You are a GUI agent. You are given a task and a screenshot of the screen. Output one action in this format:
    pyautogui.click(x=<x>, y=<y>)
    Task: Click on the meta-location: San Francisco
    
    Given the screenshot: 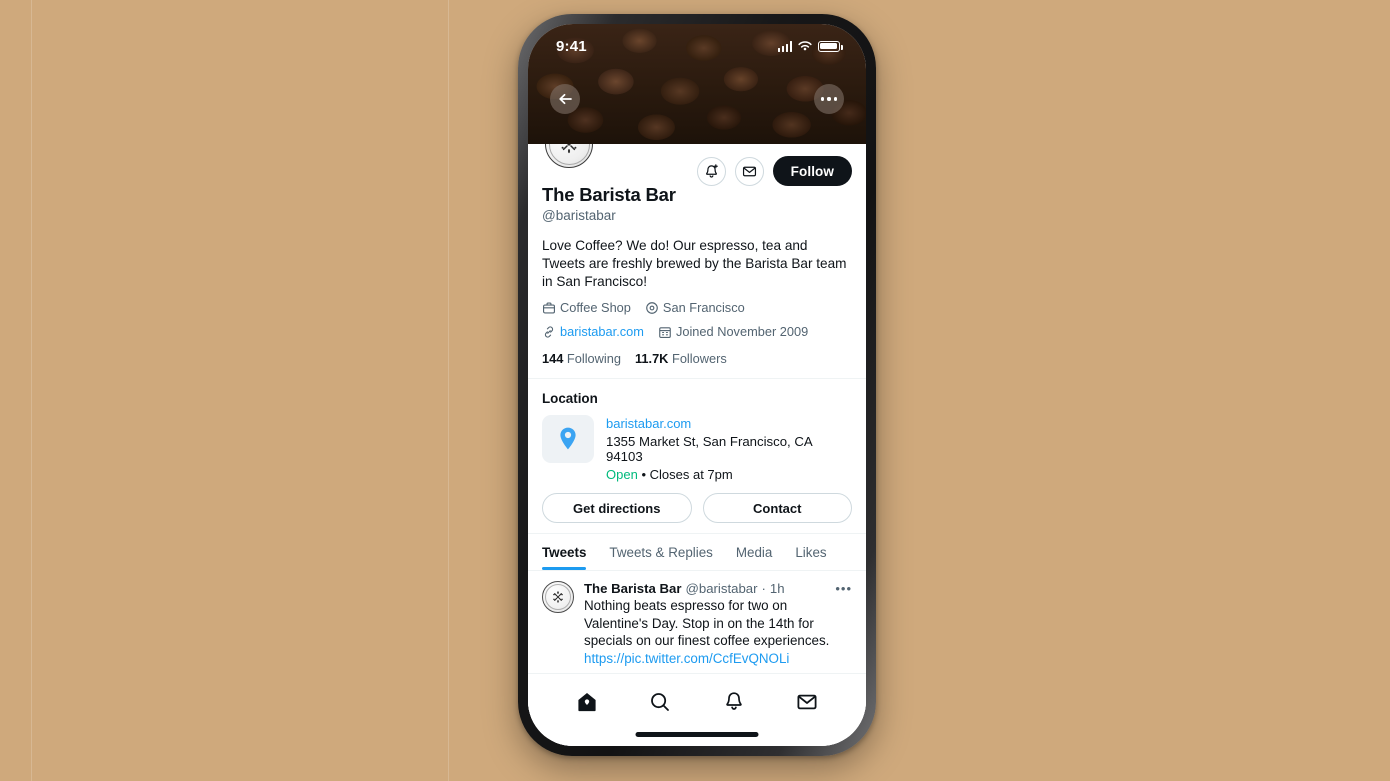 What is the action you would take?
    pyautogui.click(x=695, y=307)
    